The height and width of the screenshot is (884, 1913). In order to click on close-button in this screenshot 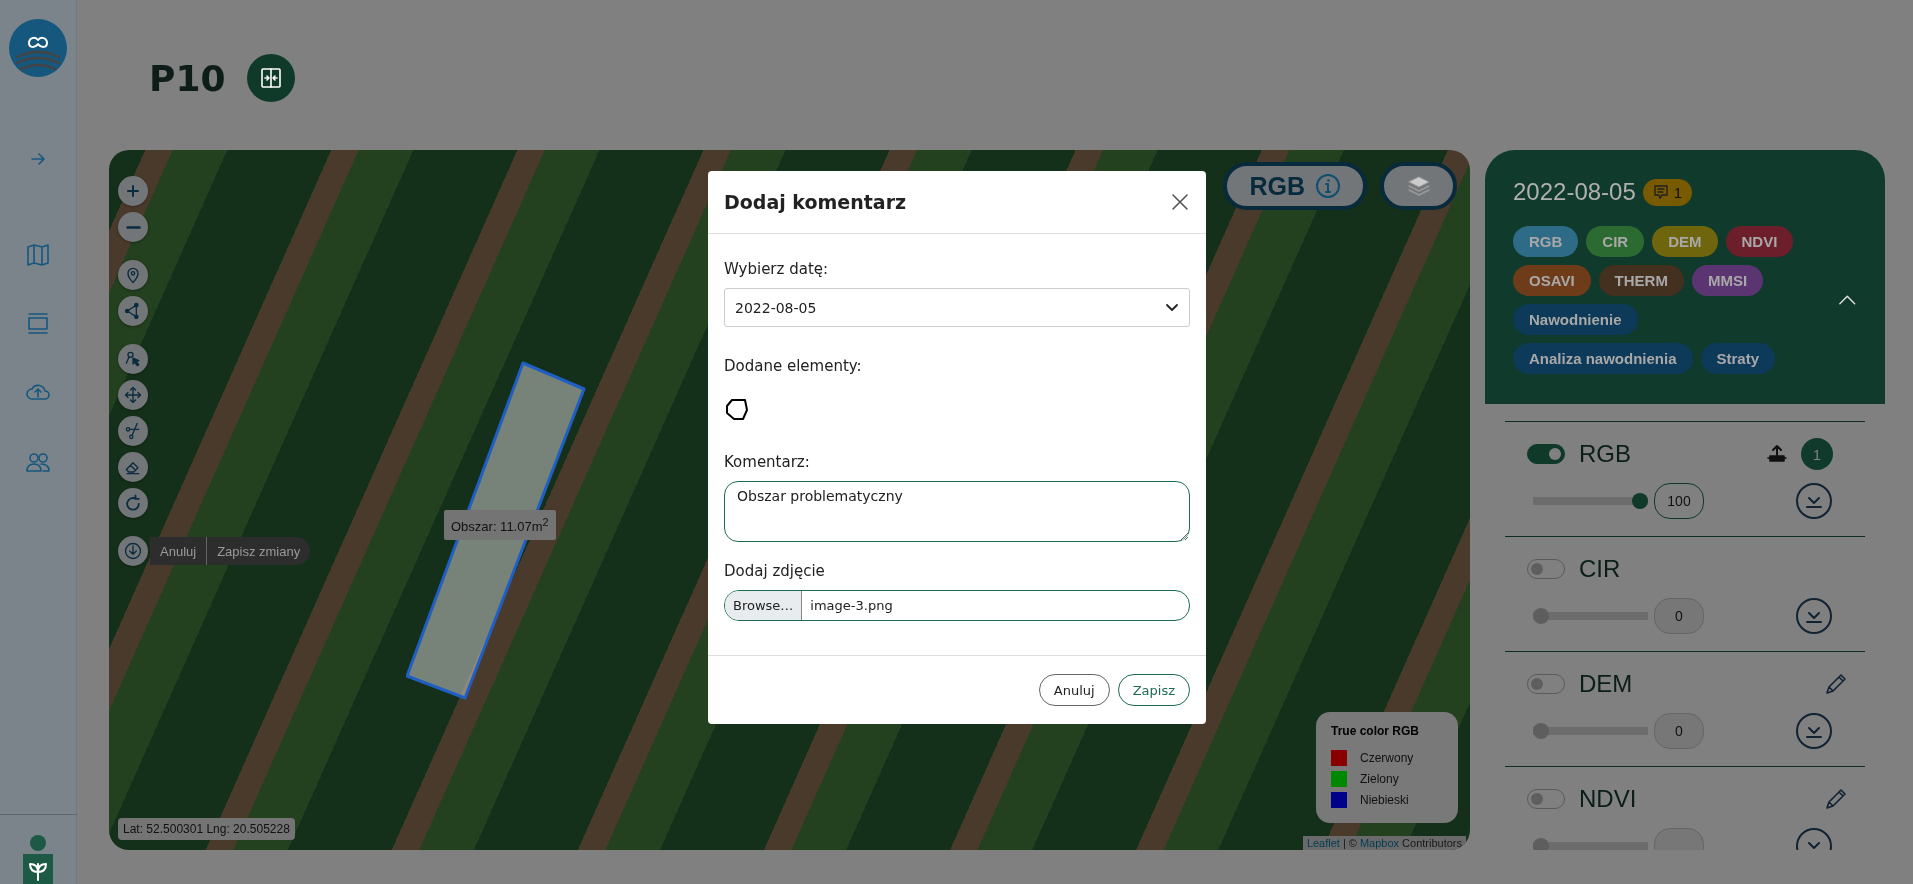, I will do `click(1180, 202)`.